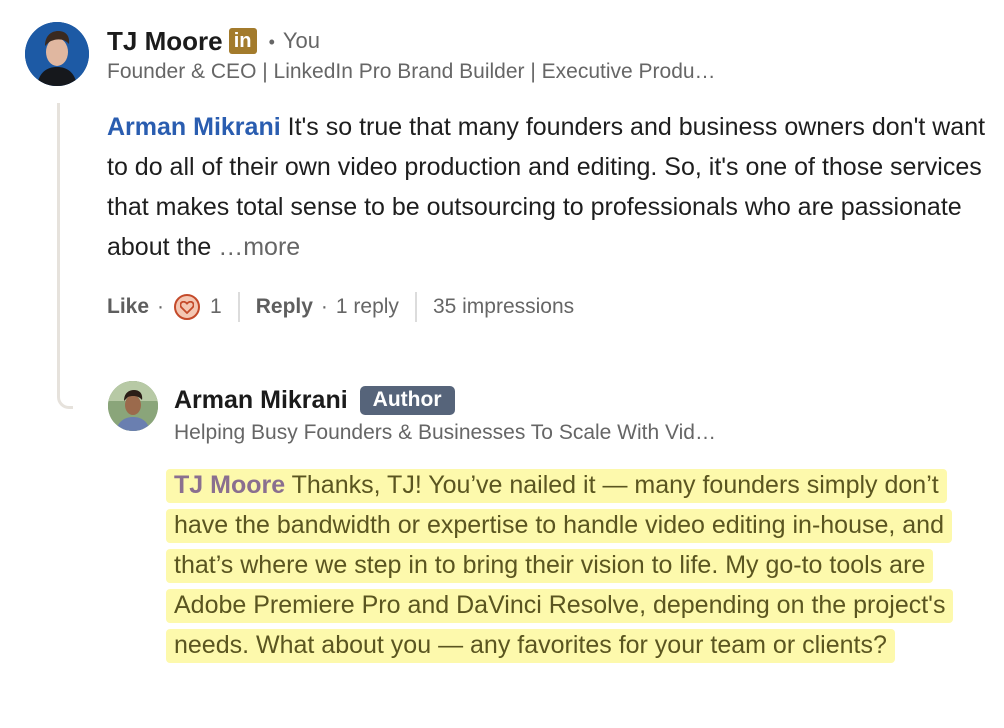 Image resolution: width=1004 pixels, height=728 pixels. What do you see at coordinates (503, 307) in the screenshot?
I see `impressions-count: 35 impressions` at bounding box center [503, 307].